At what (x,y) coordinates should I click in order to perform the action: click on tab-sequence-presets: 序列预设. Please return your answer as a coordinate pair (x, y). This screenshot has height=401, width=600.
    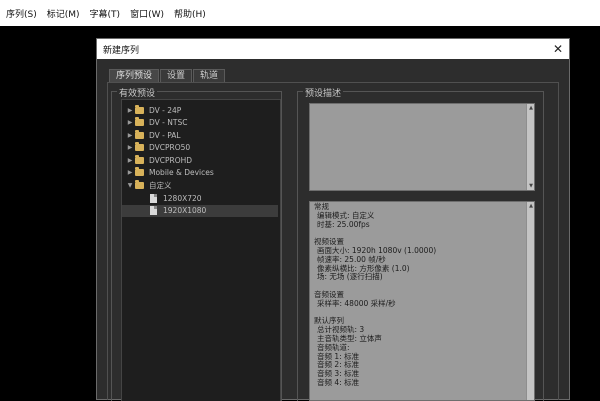
    Looking at the image, I should click on (134, 75).